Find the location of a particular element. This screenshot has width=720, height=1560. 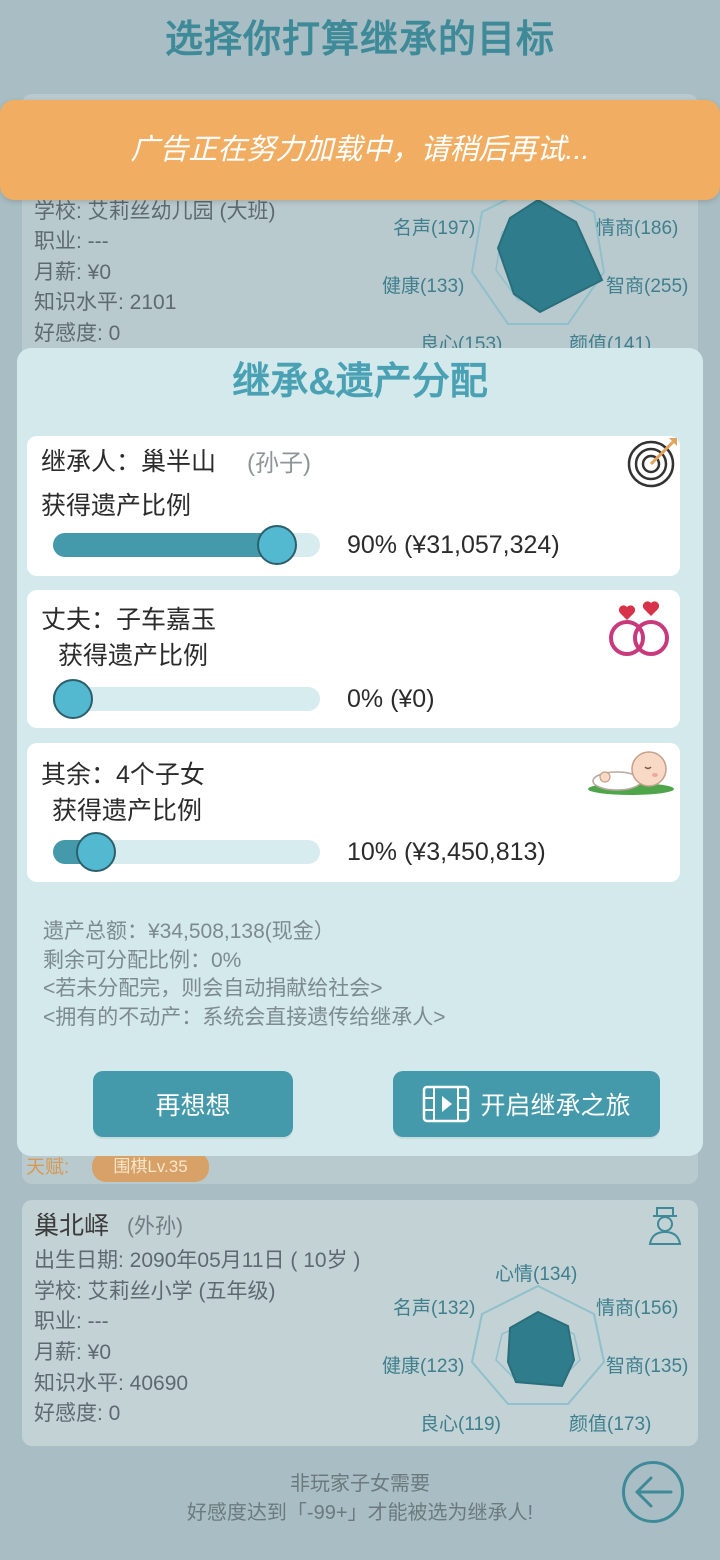

candidate-school: 学校: 艾莉丝幼儿园 (大班) is located at coordinates (155, 211).